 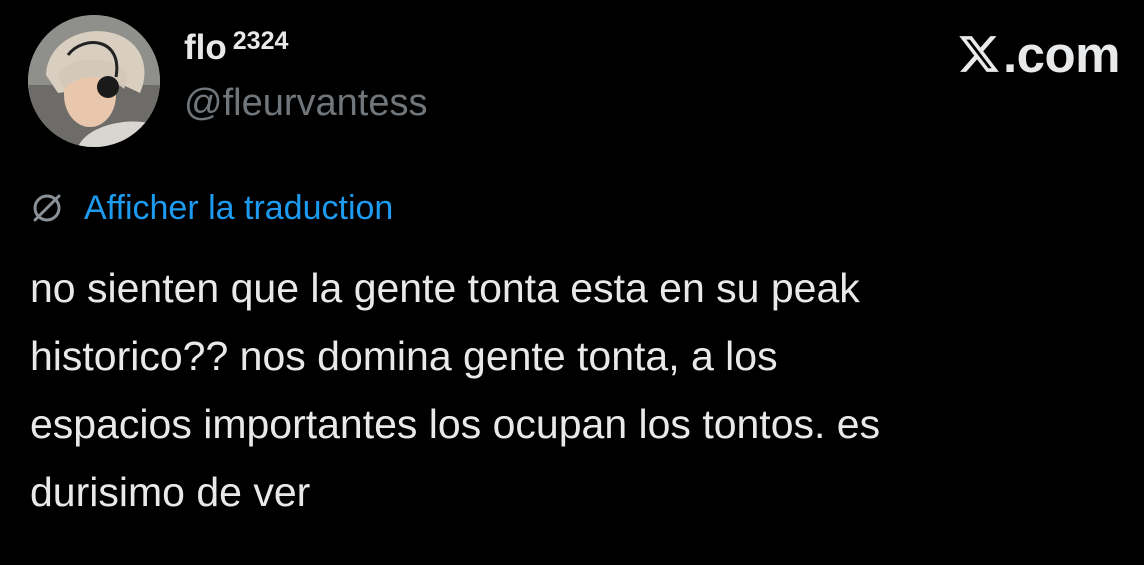 What do you see at coordinates (238, 208) in the screenshot?
I see `show-translation-link: Afficher la traduction` at bounding box center [238, 208].